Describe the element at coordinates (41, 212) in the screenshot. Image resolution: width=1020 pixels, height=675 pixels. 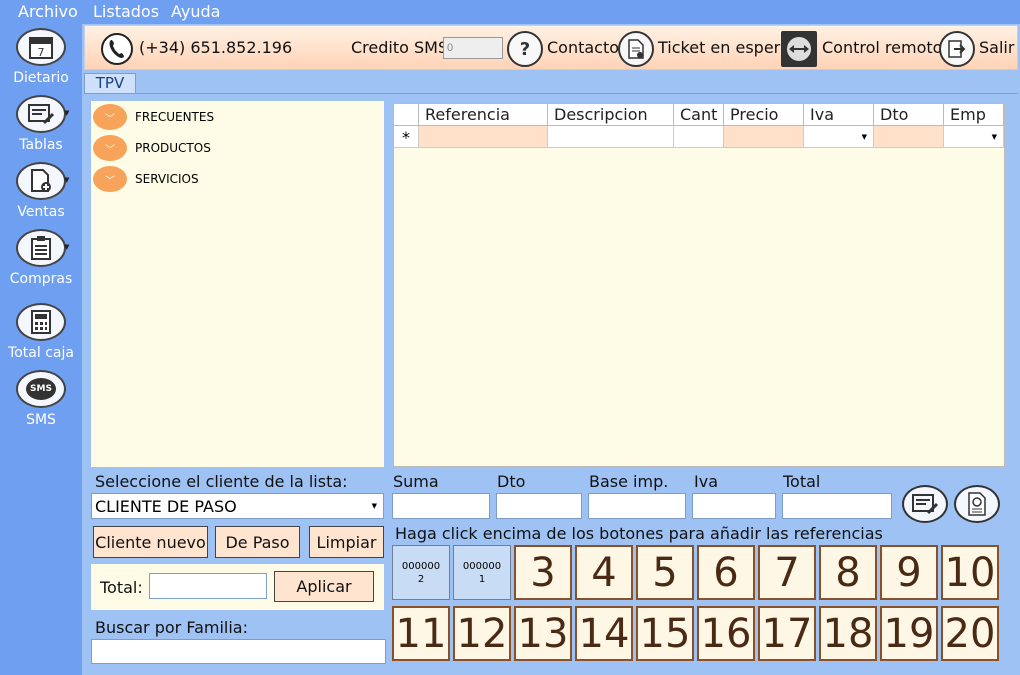
I see `sidebar-label: Ventas` at that location.